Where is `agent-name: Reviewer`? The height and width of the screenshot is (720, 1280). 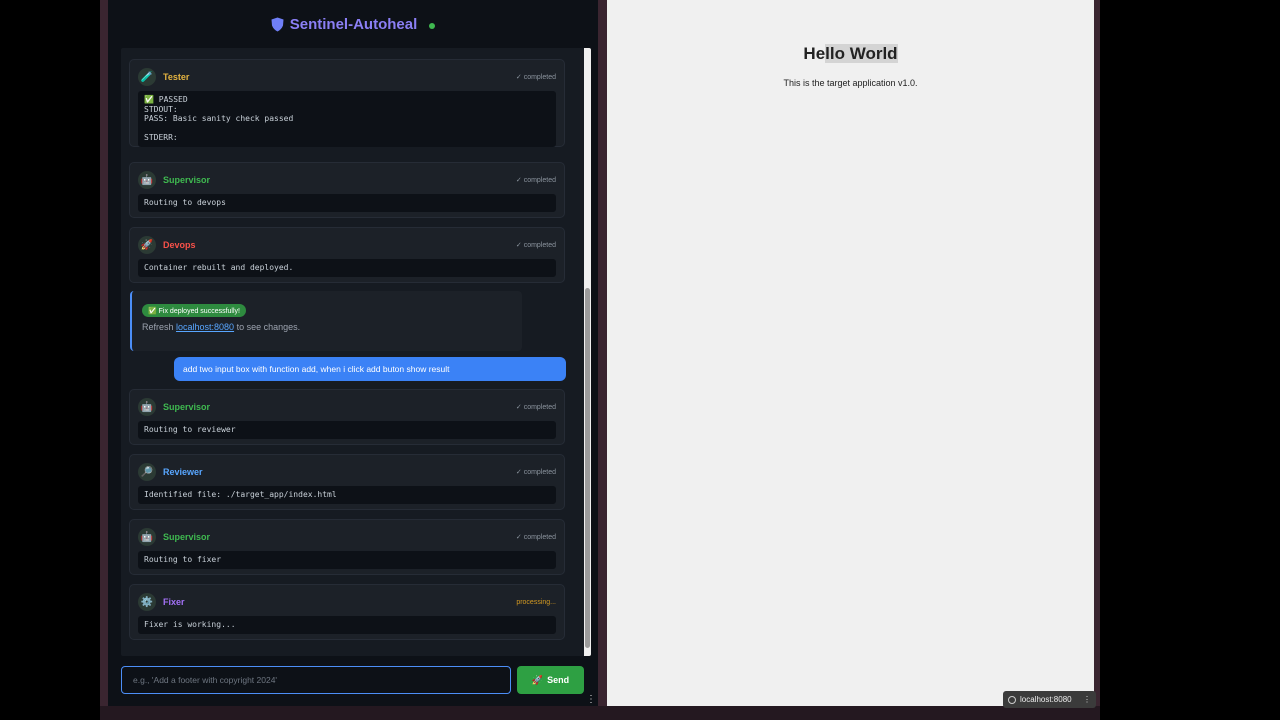 agent-name: Reviewer is located at coordinates (183, 472).